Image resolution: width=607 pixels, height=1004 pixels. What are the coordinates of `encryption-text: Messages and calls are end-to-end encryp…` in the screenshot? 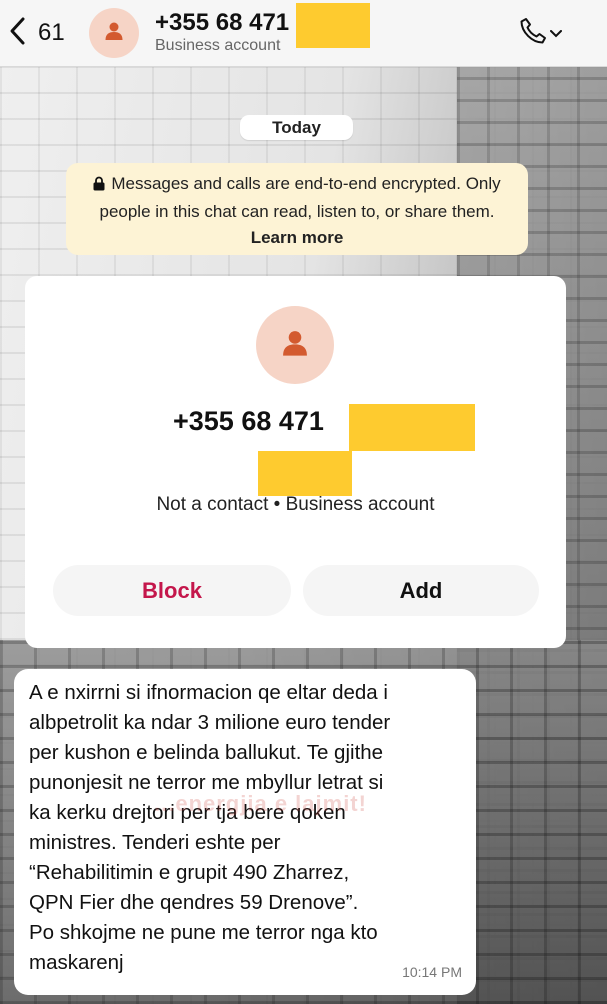 It's located at (300, 197).